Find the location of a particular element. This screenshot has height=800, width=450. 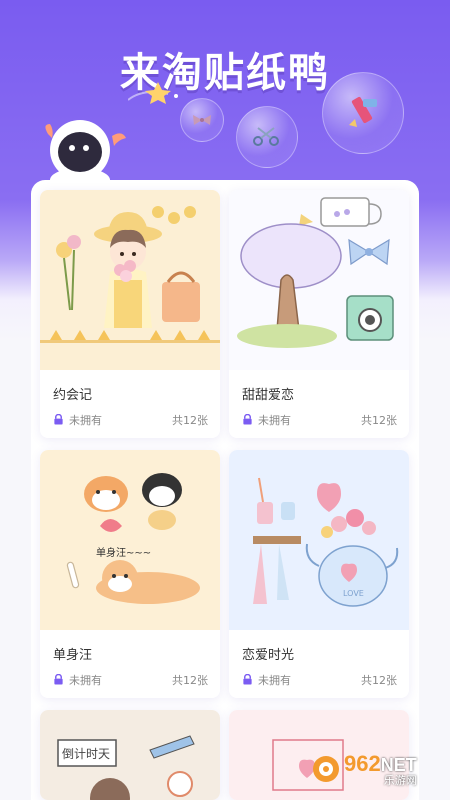

962-logo-icon is located at coordinates (326, 769).